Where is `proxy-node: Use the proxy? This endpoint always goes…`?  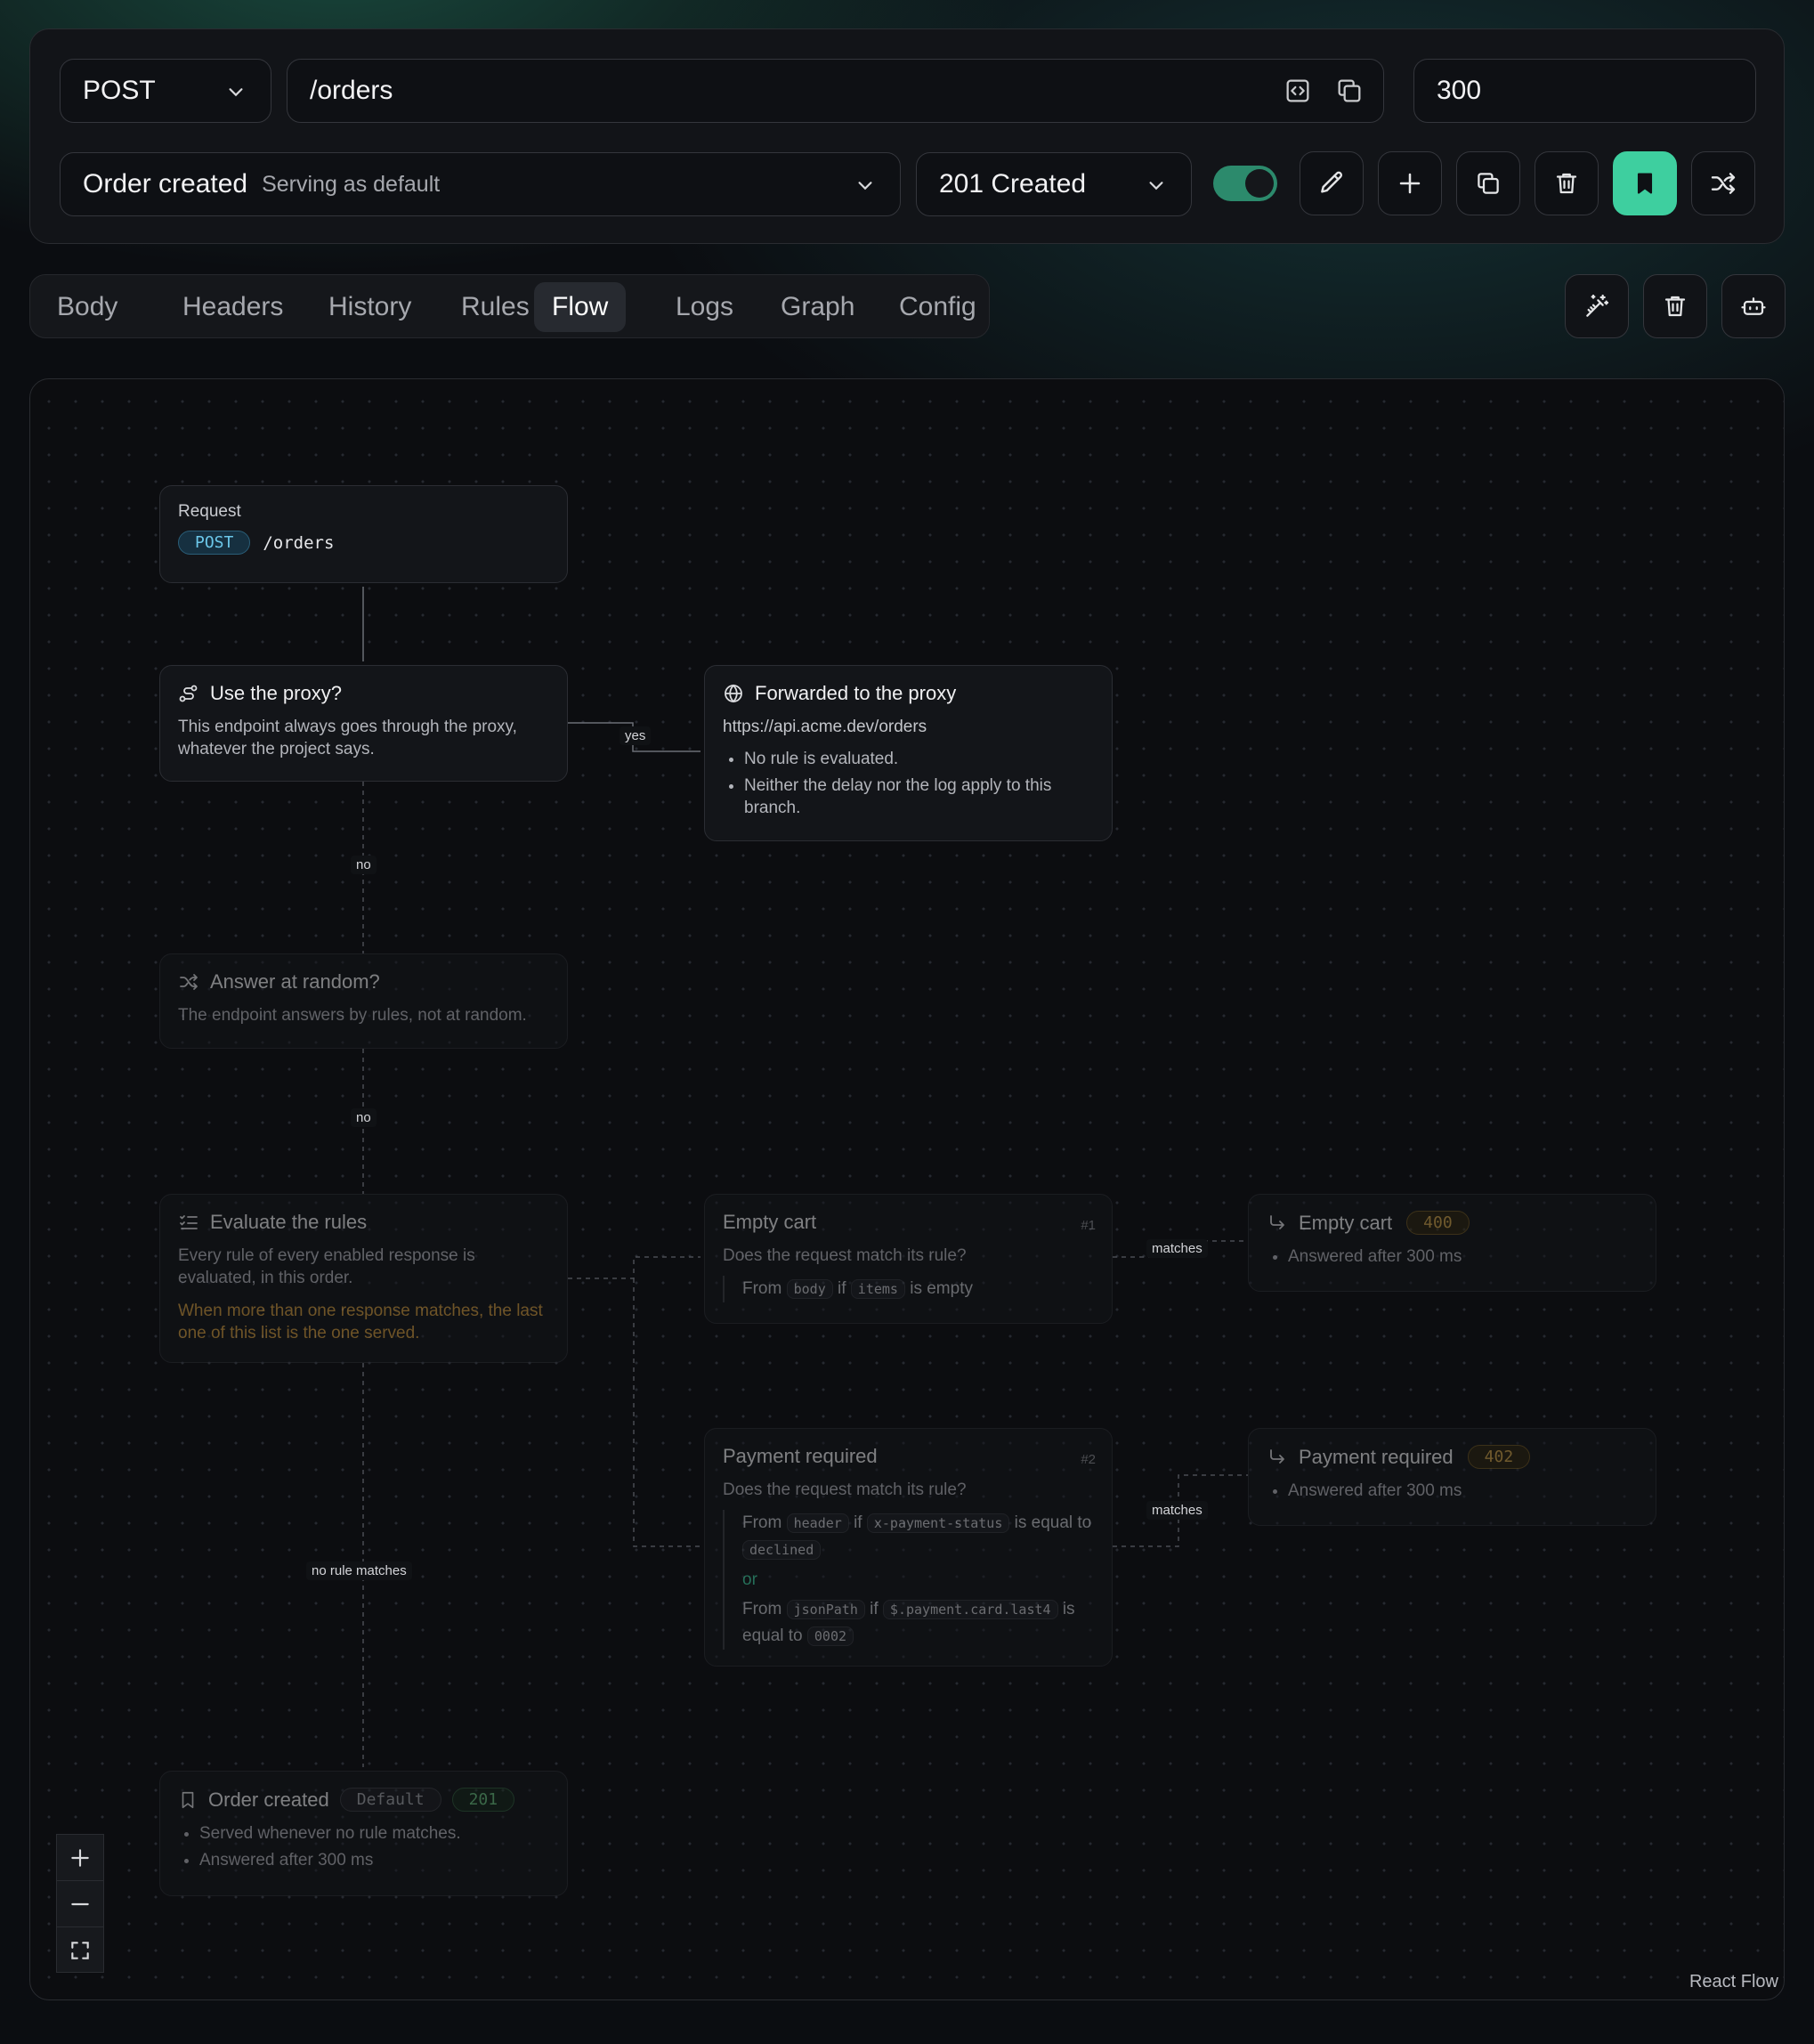 proxy-node: Use the proxy? This endpoint always goes… is located at coordinates (363, 724).